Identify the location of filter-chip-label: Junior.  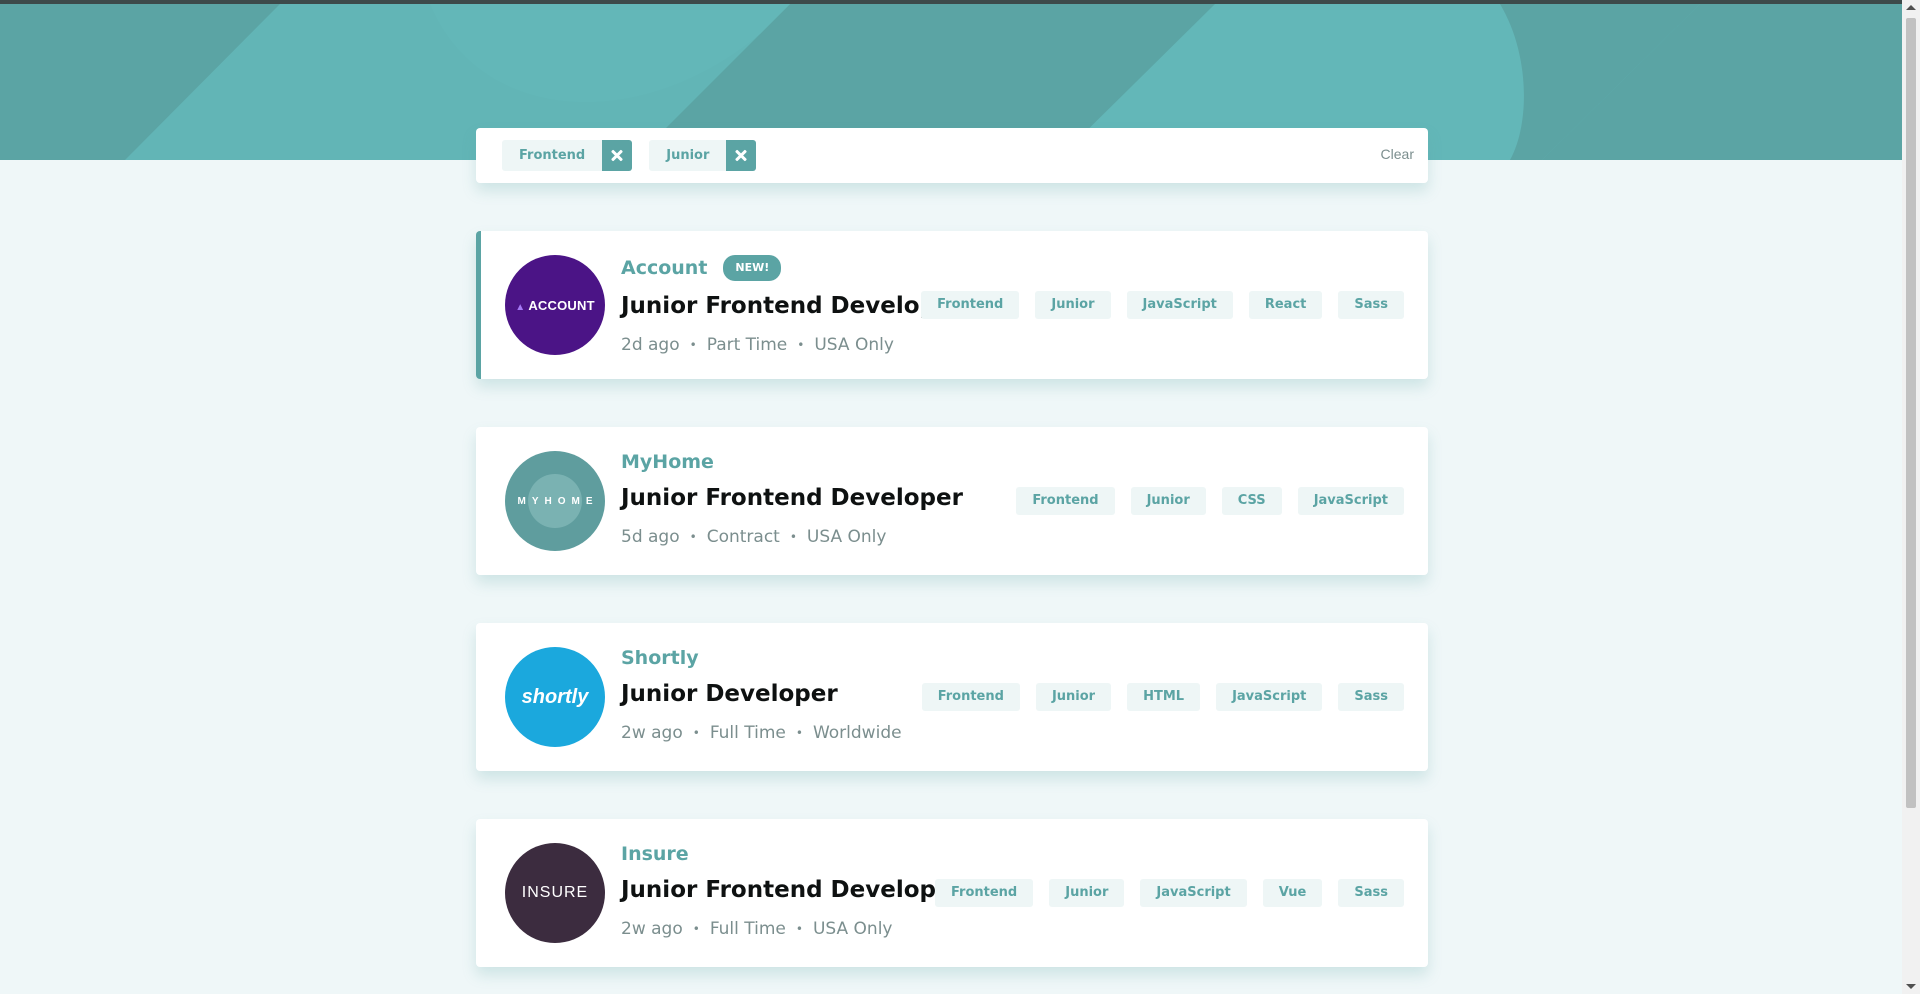
(688, 155).